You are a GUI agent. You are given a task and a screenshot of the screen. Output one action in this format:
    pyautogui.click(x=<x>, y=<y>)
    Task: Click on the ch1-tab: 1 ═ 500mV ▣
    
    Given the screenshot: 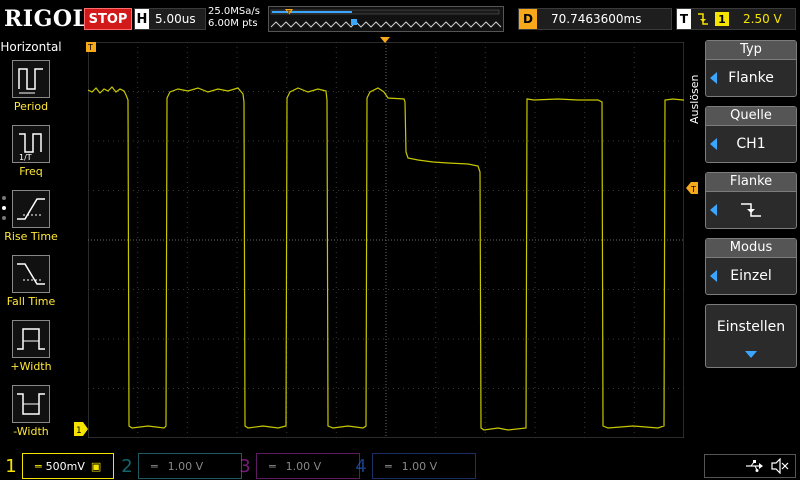 What is the action you would take?
    pyautogui.click(x=57, y=466)
    